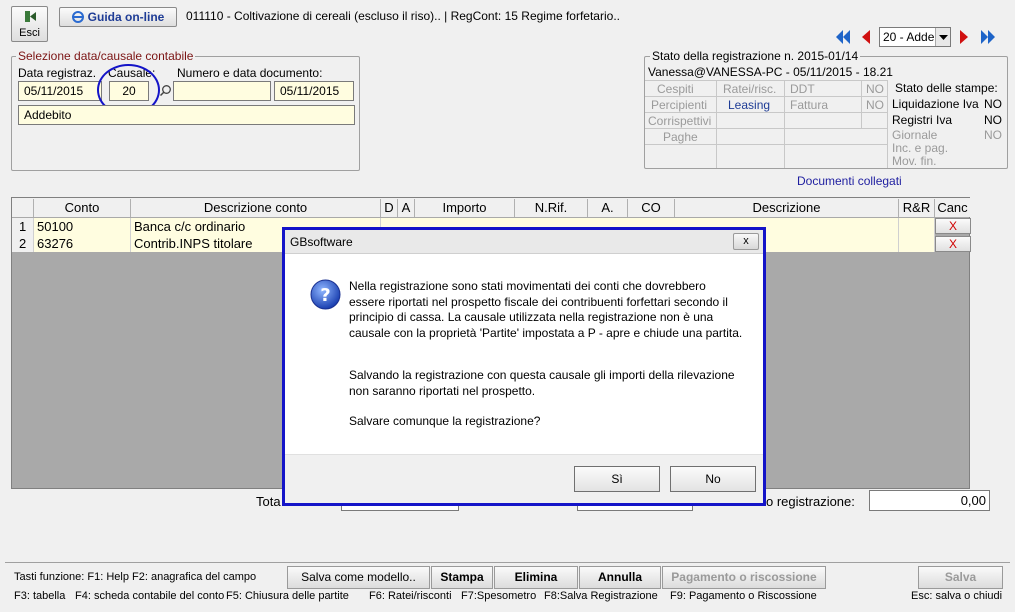  What do you see at coordinates (268, 501) in the screenshot?
I see `total-label: Tota` at bounding box center [268, 501].